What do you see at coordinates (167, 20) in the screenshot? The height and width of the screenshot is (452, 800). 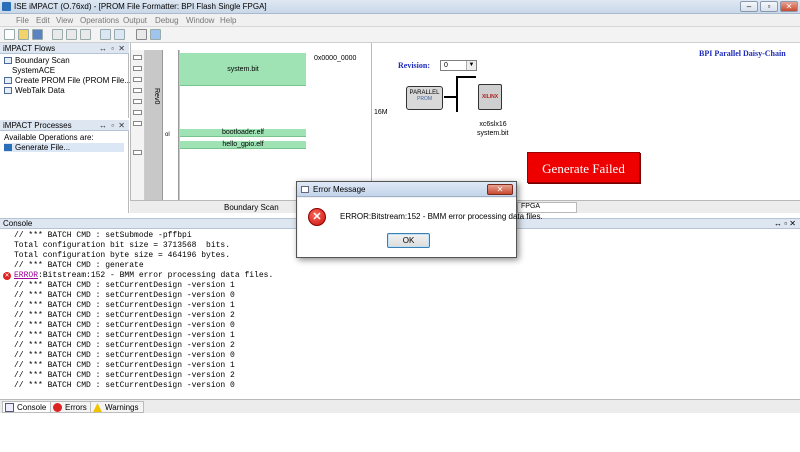 I see `menu-debug: Debug` at bounding box center [167, 20].